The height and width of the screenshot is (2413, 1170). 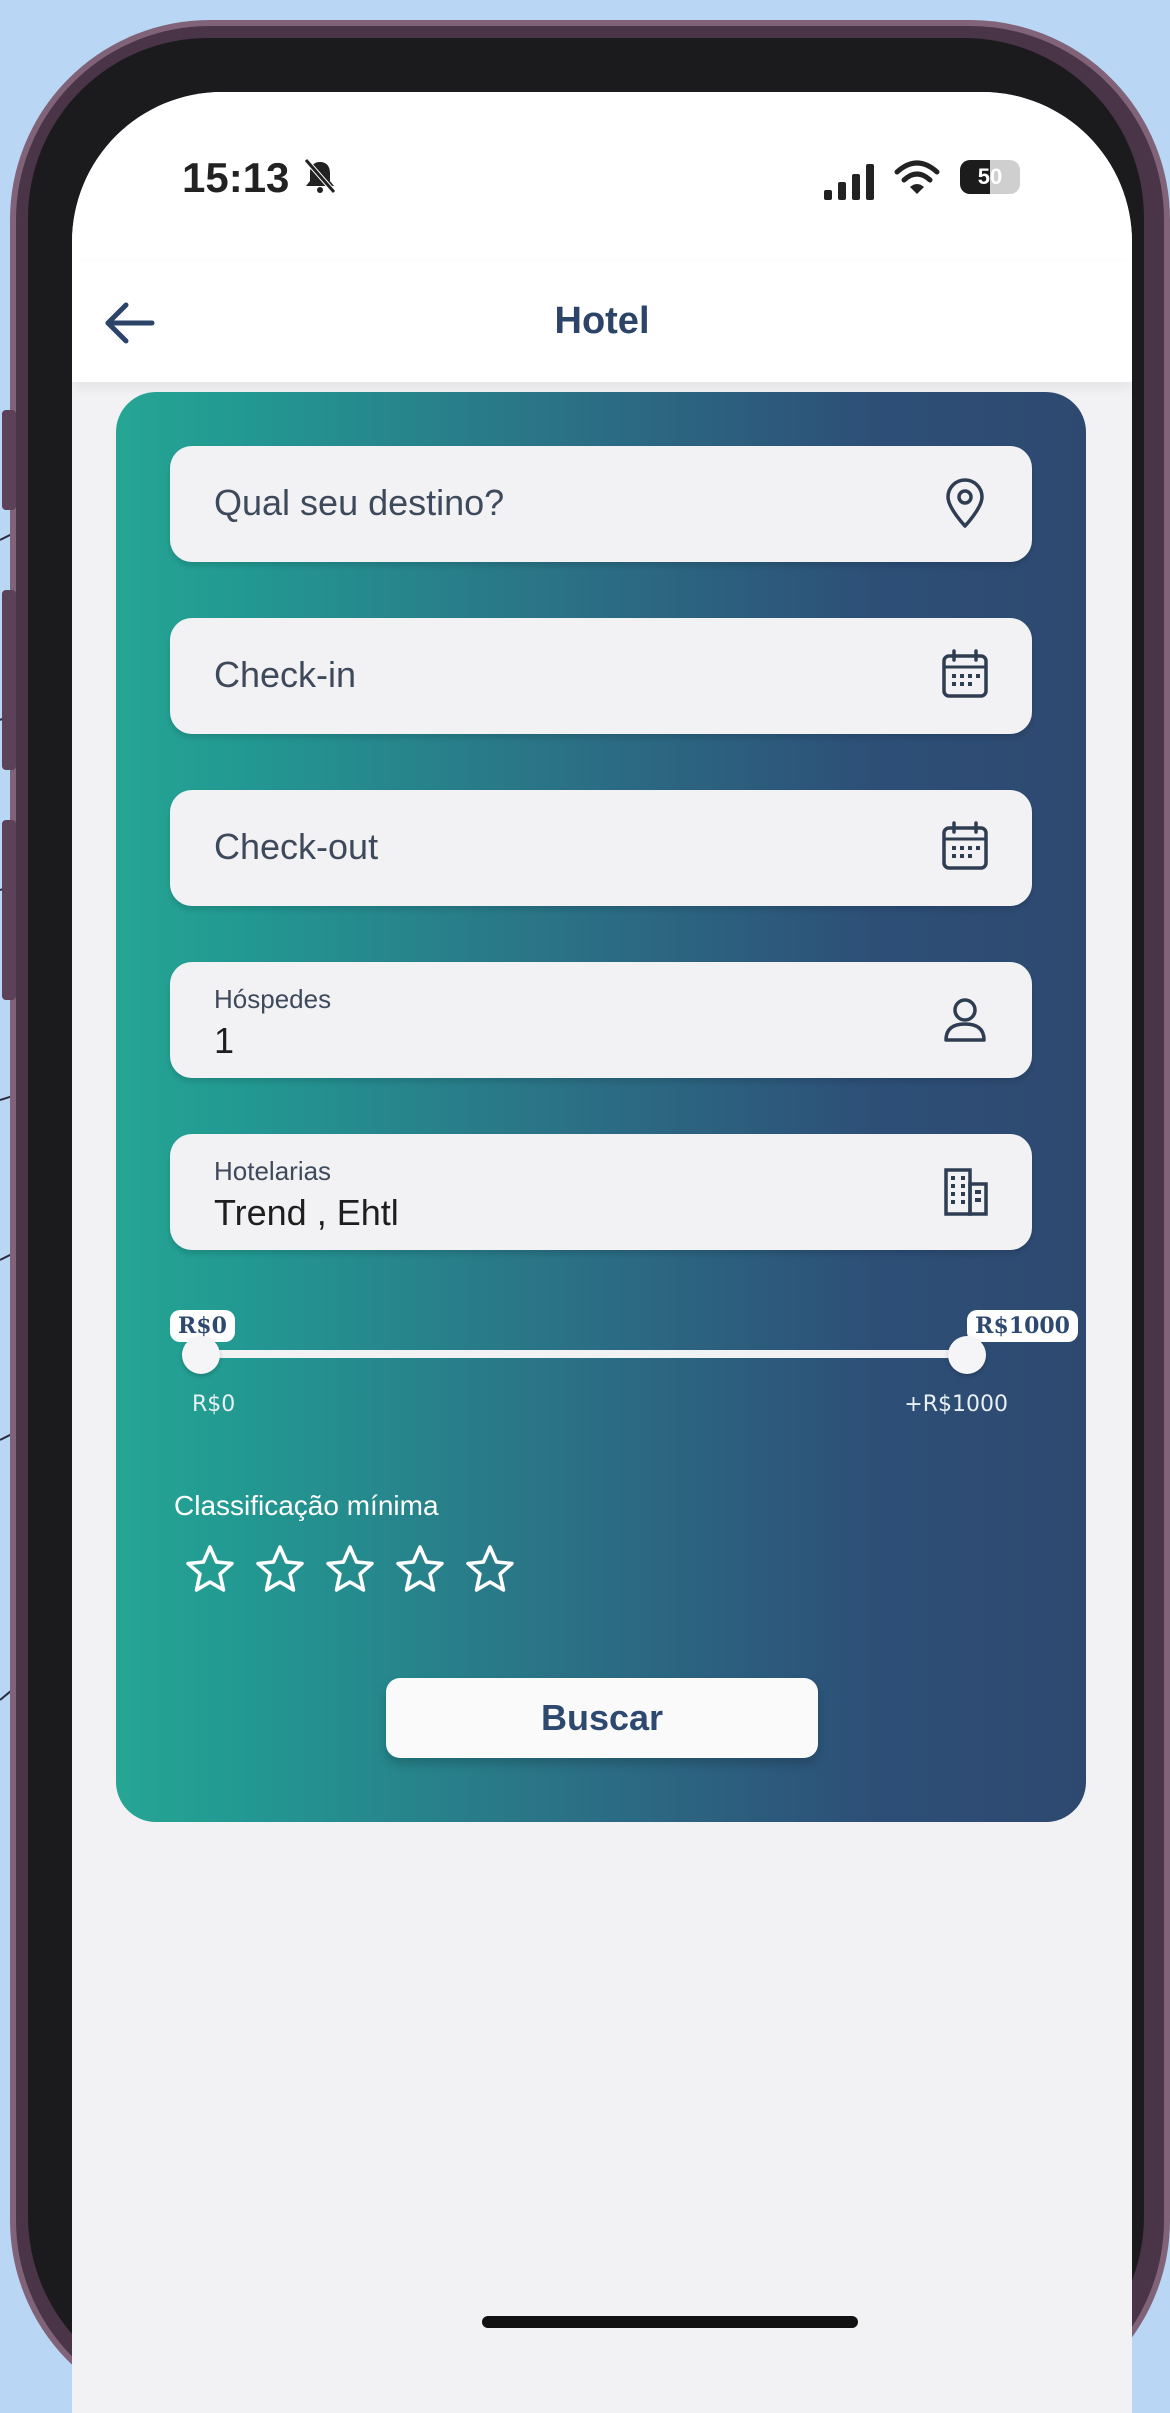 What do you see at coordinates (601, 1020) in the screenshot?
I see `guests-field: Hóspedes 1` at bounding box center [601, 1020].